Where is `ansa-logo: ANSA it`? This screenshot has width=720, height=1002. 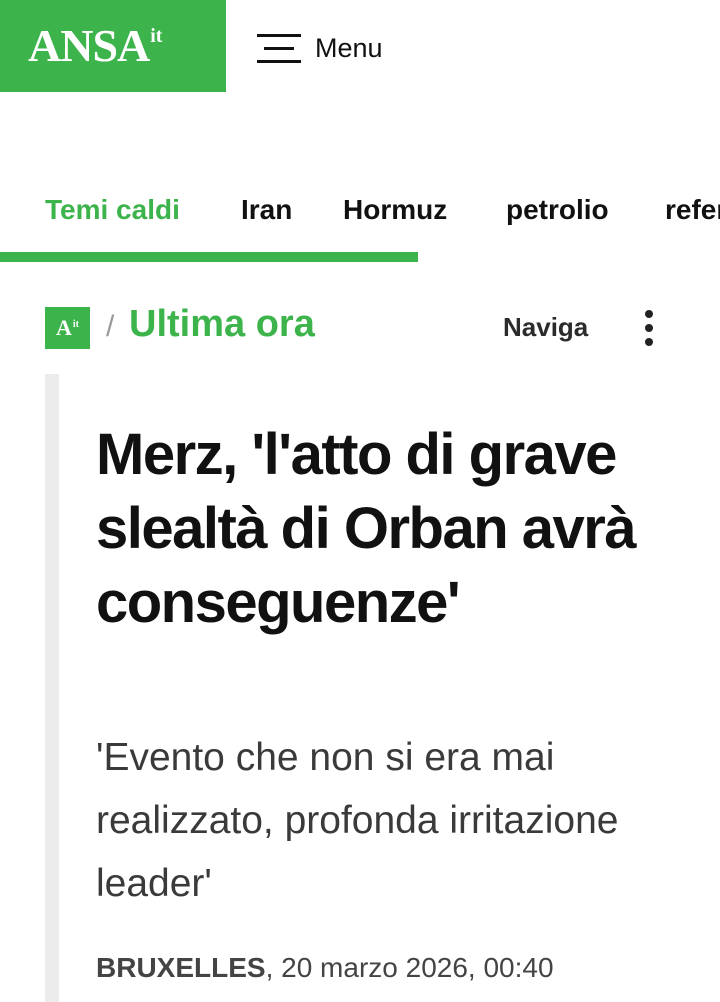
ansa-logo: ANSA it is located at coordinates (113, 46).